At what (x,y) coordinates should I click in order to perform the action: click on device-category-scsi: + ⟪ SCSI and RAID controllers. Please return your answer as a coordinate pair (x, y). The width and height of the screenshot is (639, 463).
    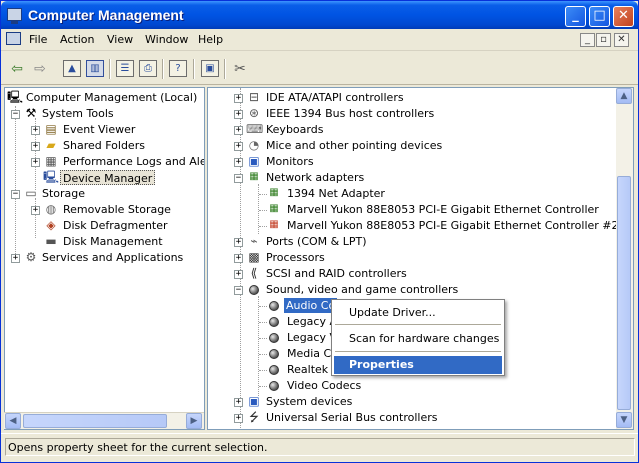
    Looking at the image, I should click on (413, 274).